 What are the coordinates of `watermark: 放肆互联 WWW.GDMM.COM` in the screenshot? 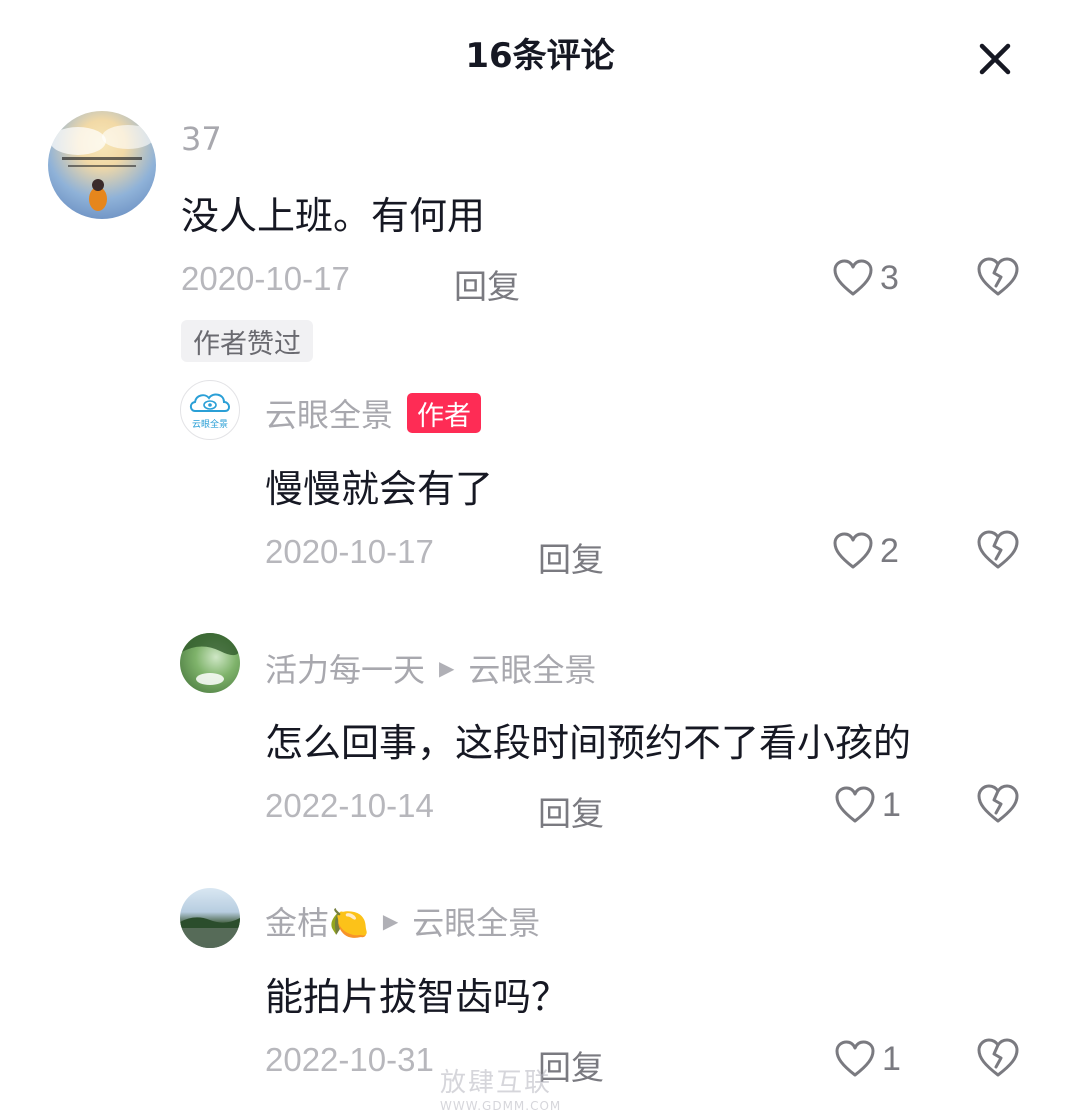 It's located at (500, 1087).